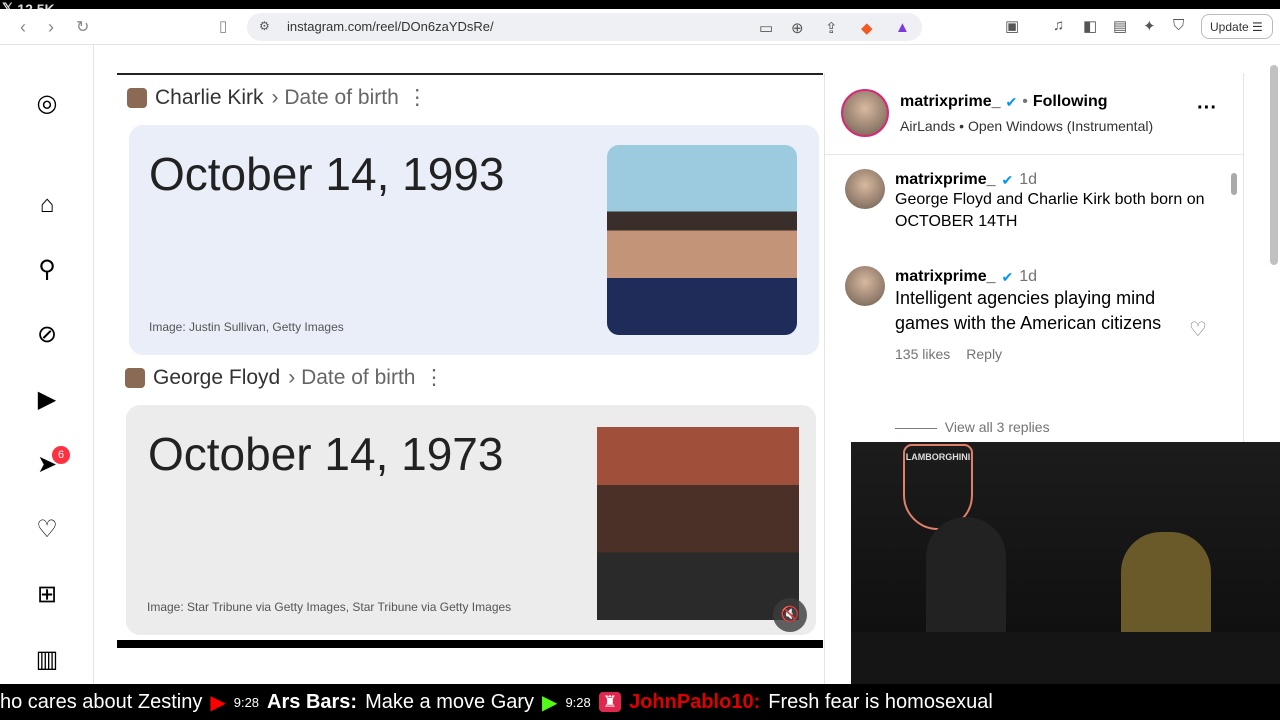  What do you see at coordinates (550, 702) in the screenshot?
I see `rumble-icon: ▶` at bounding box center [550, 702].